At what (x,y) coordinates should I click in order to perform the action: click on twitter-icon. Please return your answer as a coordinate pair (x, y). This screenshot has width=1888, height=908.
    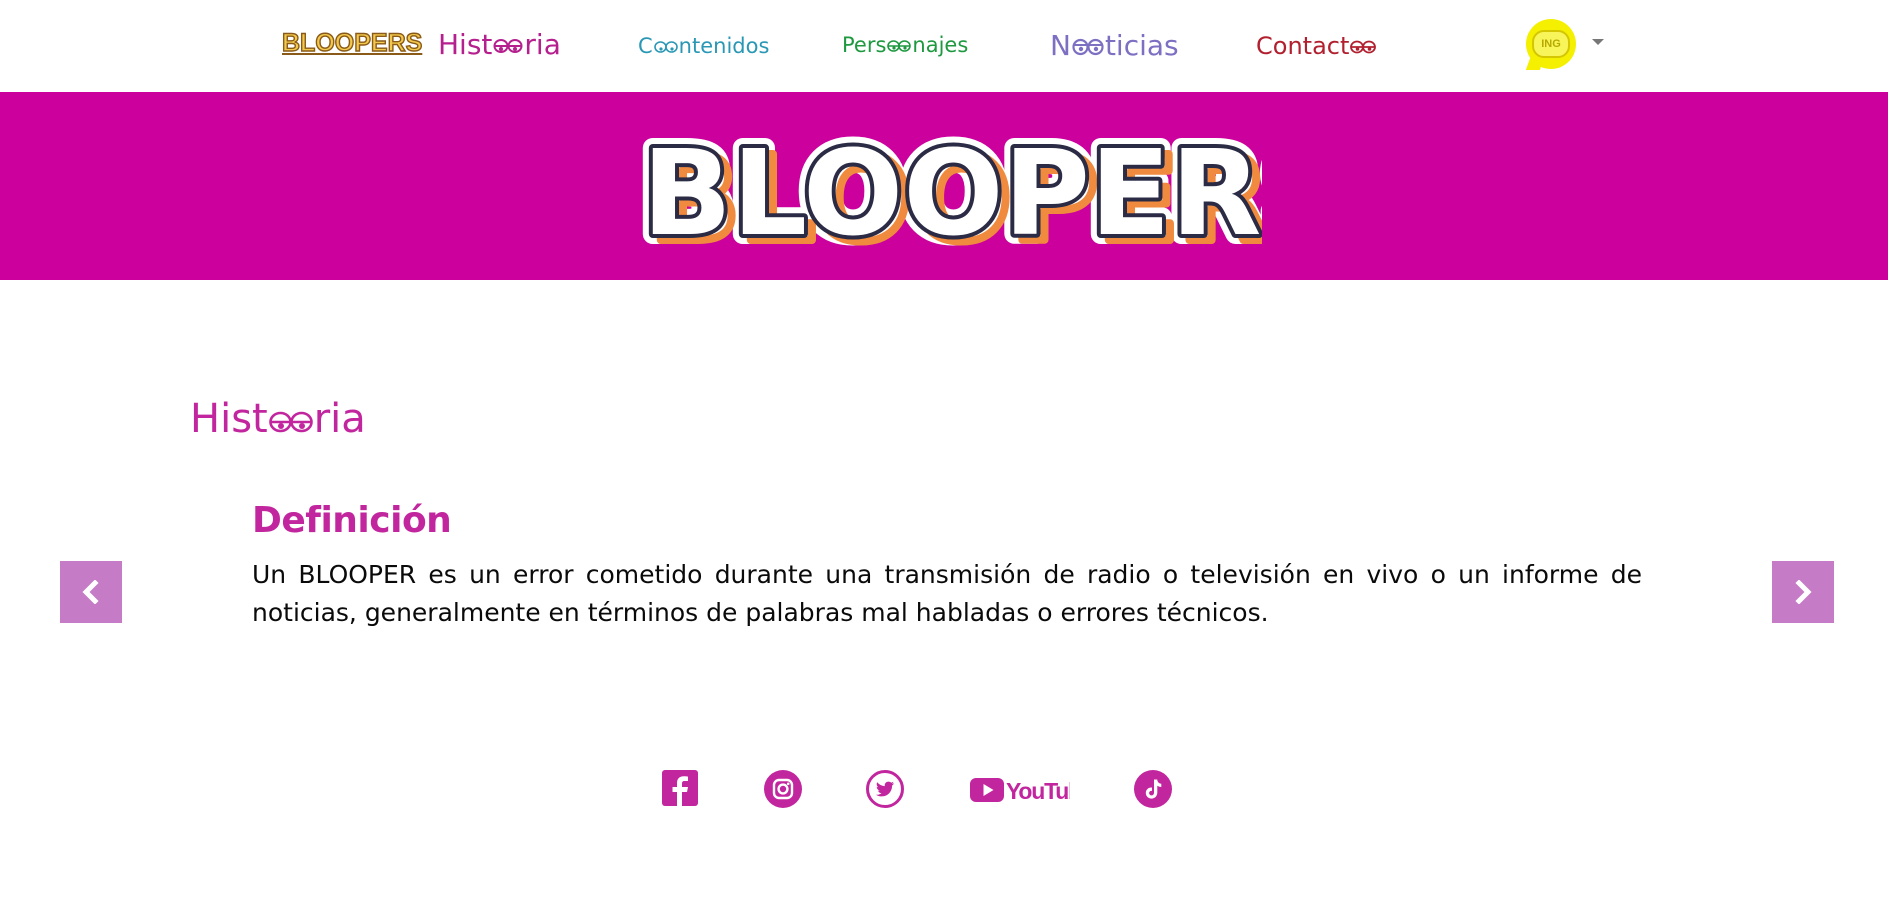
    Looking at the image, I should click on (885, 791).